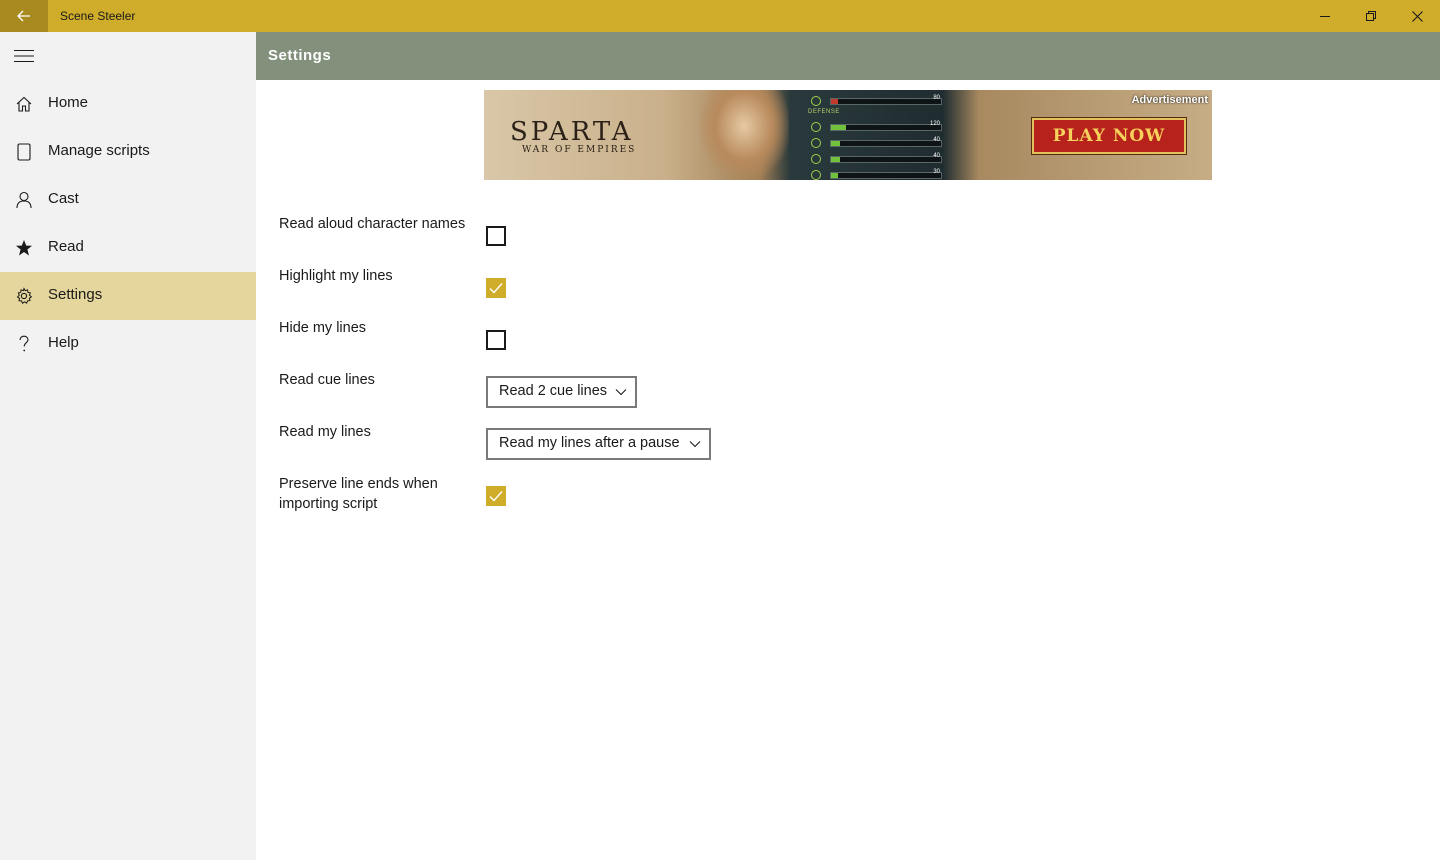 The width and height of the screenshot is (1440, 860). I want to click on sidebar-item-label: Cast, so click(63, 198).